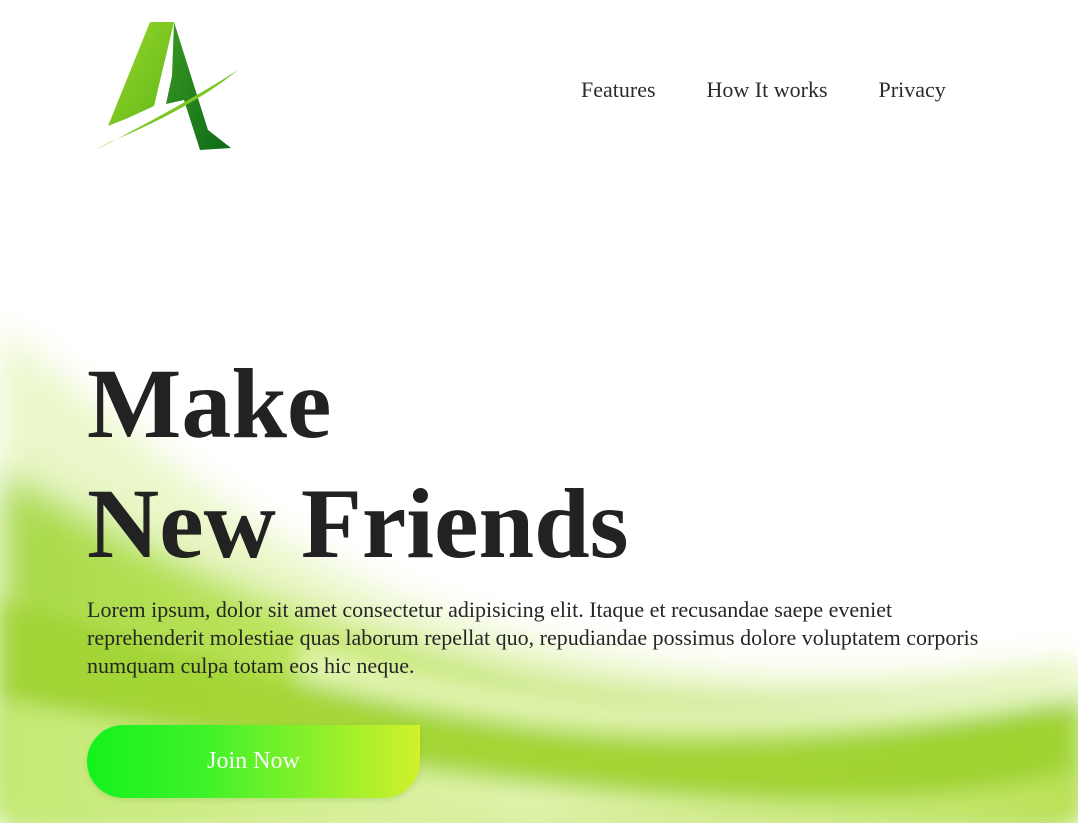  Describe the element at coordinates (912, 90) in the screenshot. I see `nav-link-privacy: Privacy` at that location.